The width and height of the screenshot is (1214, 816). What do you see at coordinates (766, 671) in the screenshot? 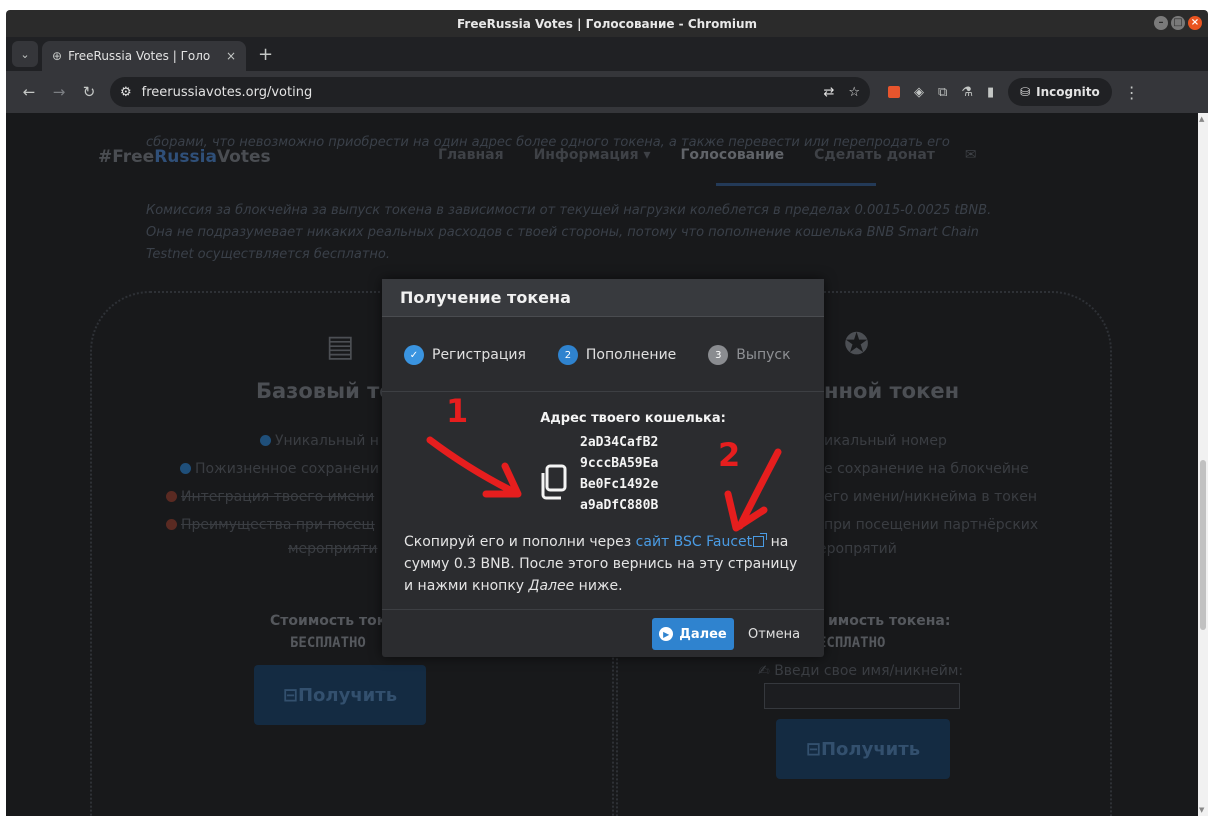
I see `signature-icon: ✍` at bounding box center [766, 671].